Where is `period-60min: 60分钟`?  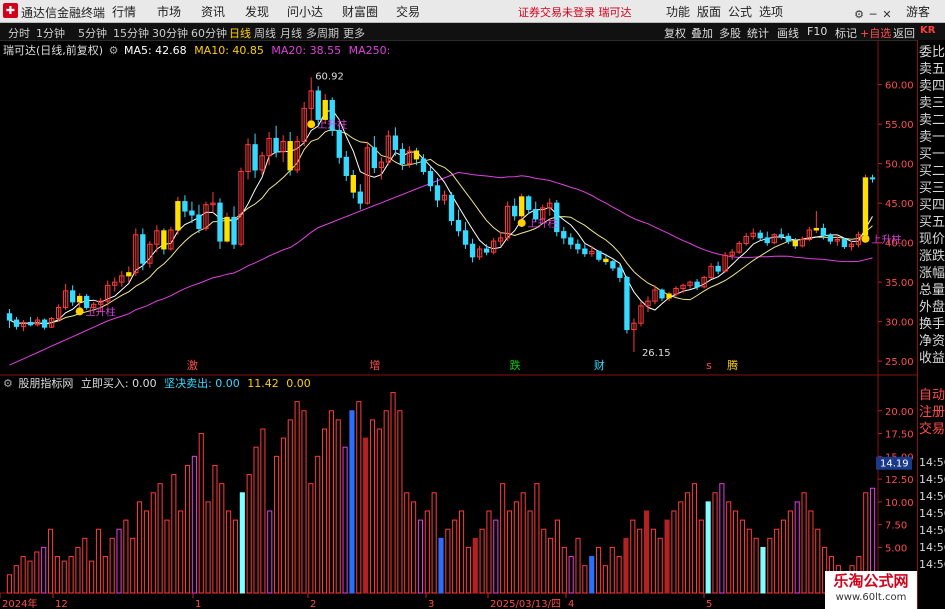
period-60min: 60分钟 is located at coordinates (209, 33).